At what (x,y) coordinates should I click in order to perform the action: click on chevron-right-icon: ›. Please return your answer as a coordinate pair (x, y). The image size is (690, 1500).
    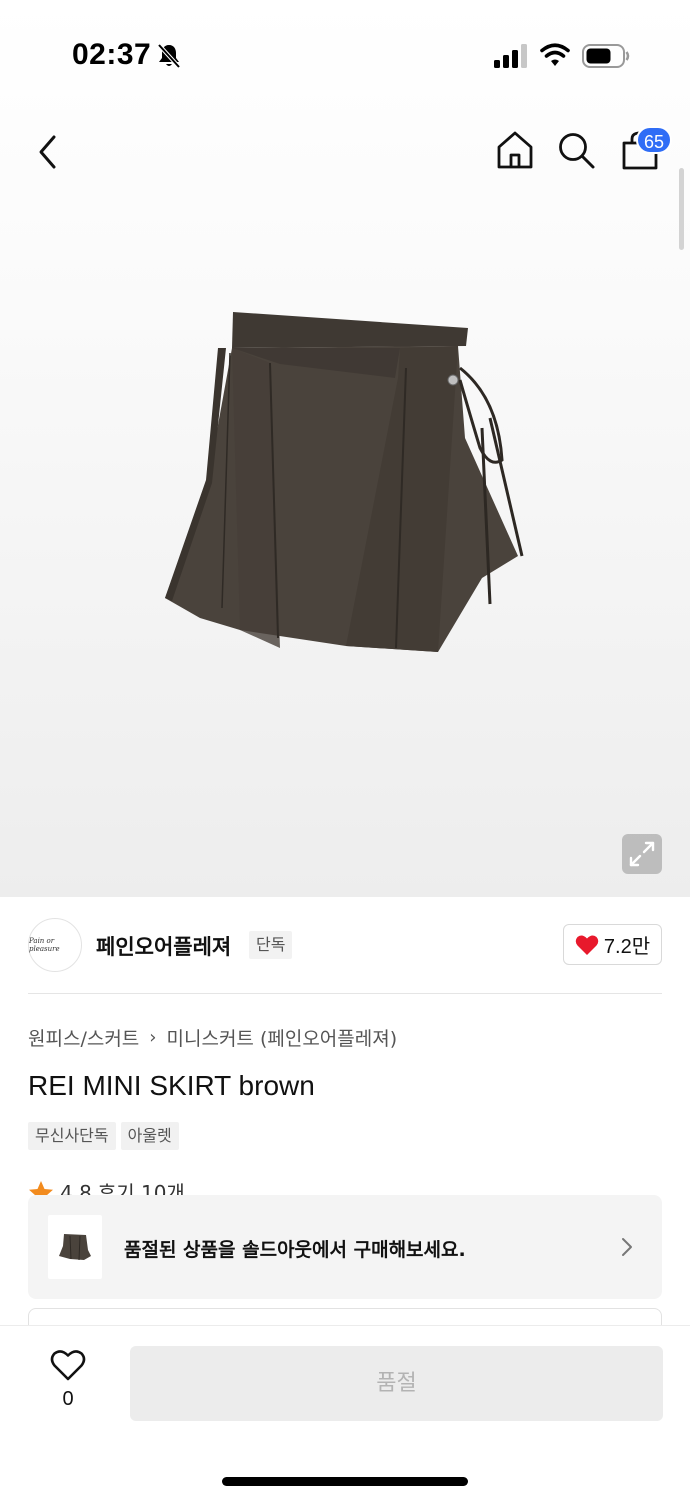
    Looking at the image, I should click on (153, 1037).